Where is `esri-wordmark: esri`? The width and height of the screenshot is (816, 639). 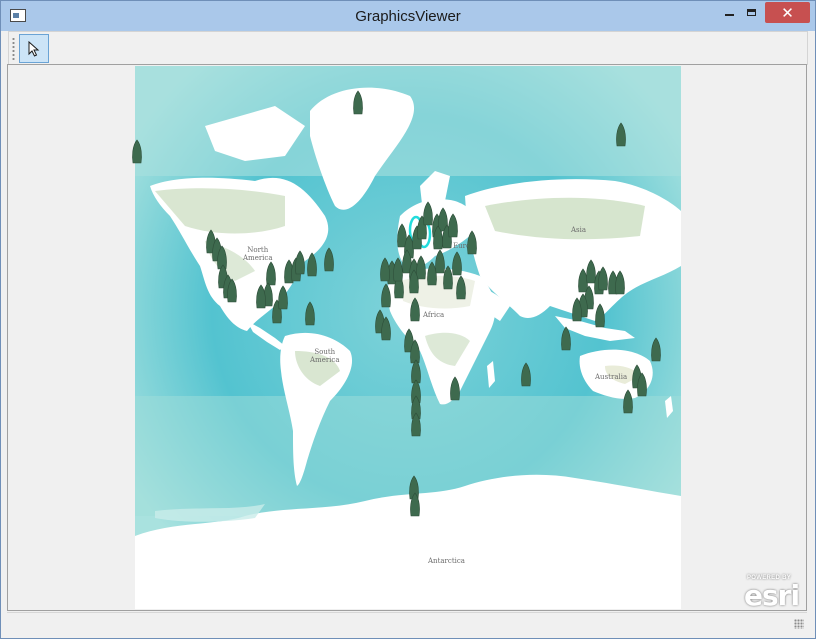 esri-wordmark: esri is located at coordinates (772, 595).